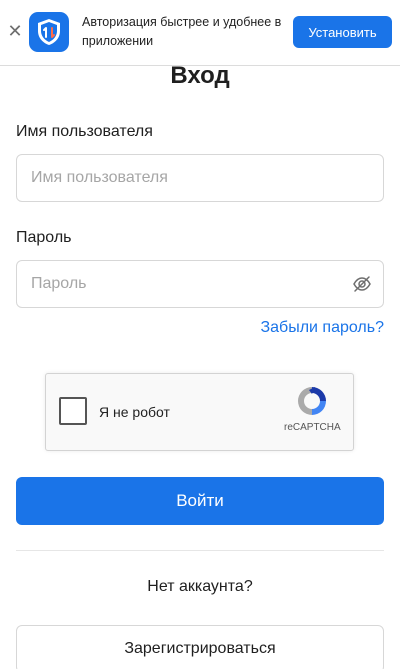  I want to click on eye-off-icon, so click(362, 284).